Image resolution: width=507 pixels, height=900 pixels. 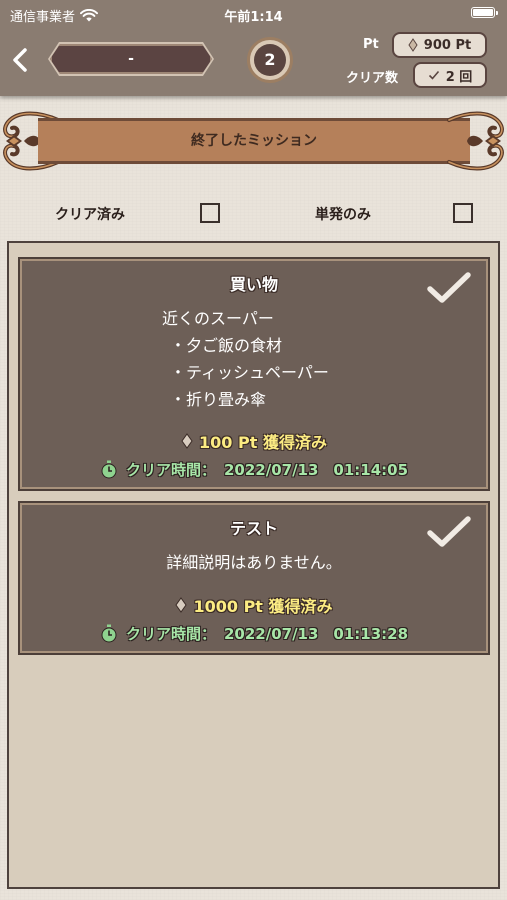 What do you see at coordinates (263, 442) in the screenshot?
I see `points-text: 100 Pt 獲得済み` at bounding box center [263, 442].